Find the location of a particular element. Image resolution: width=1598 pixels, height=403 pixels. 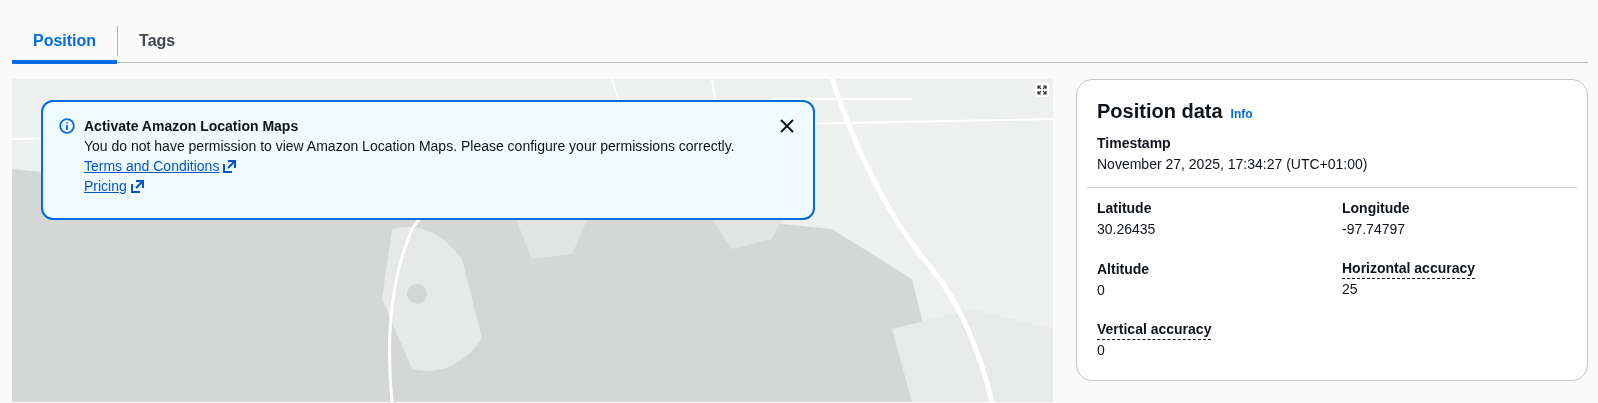

panel-title: Position data is located at coordinates (1160, 111).